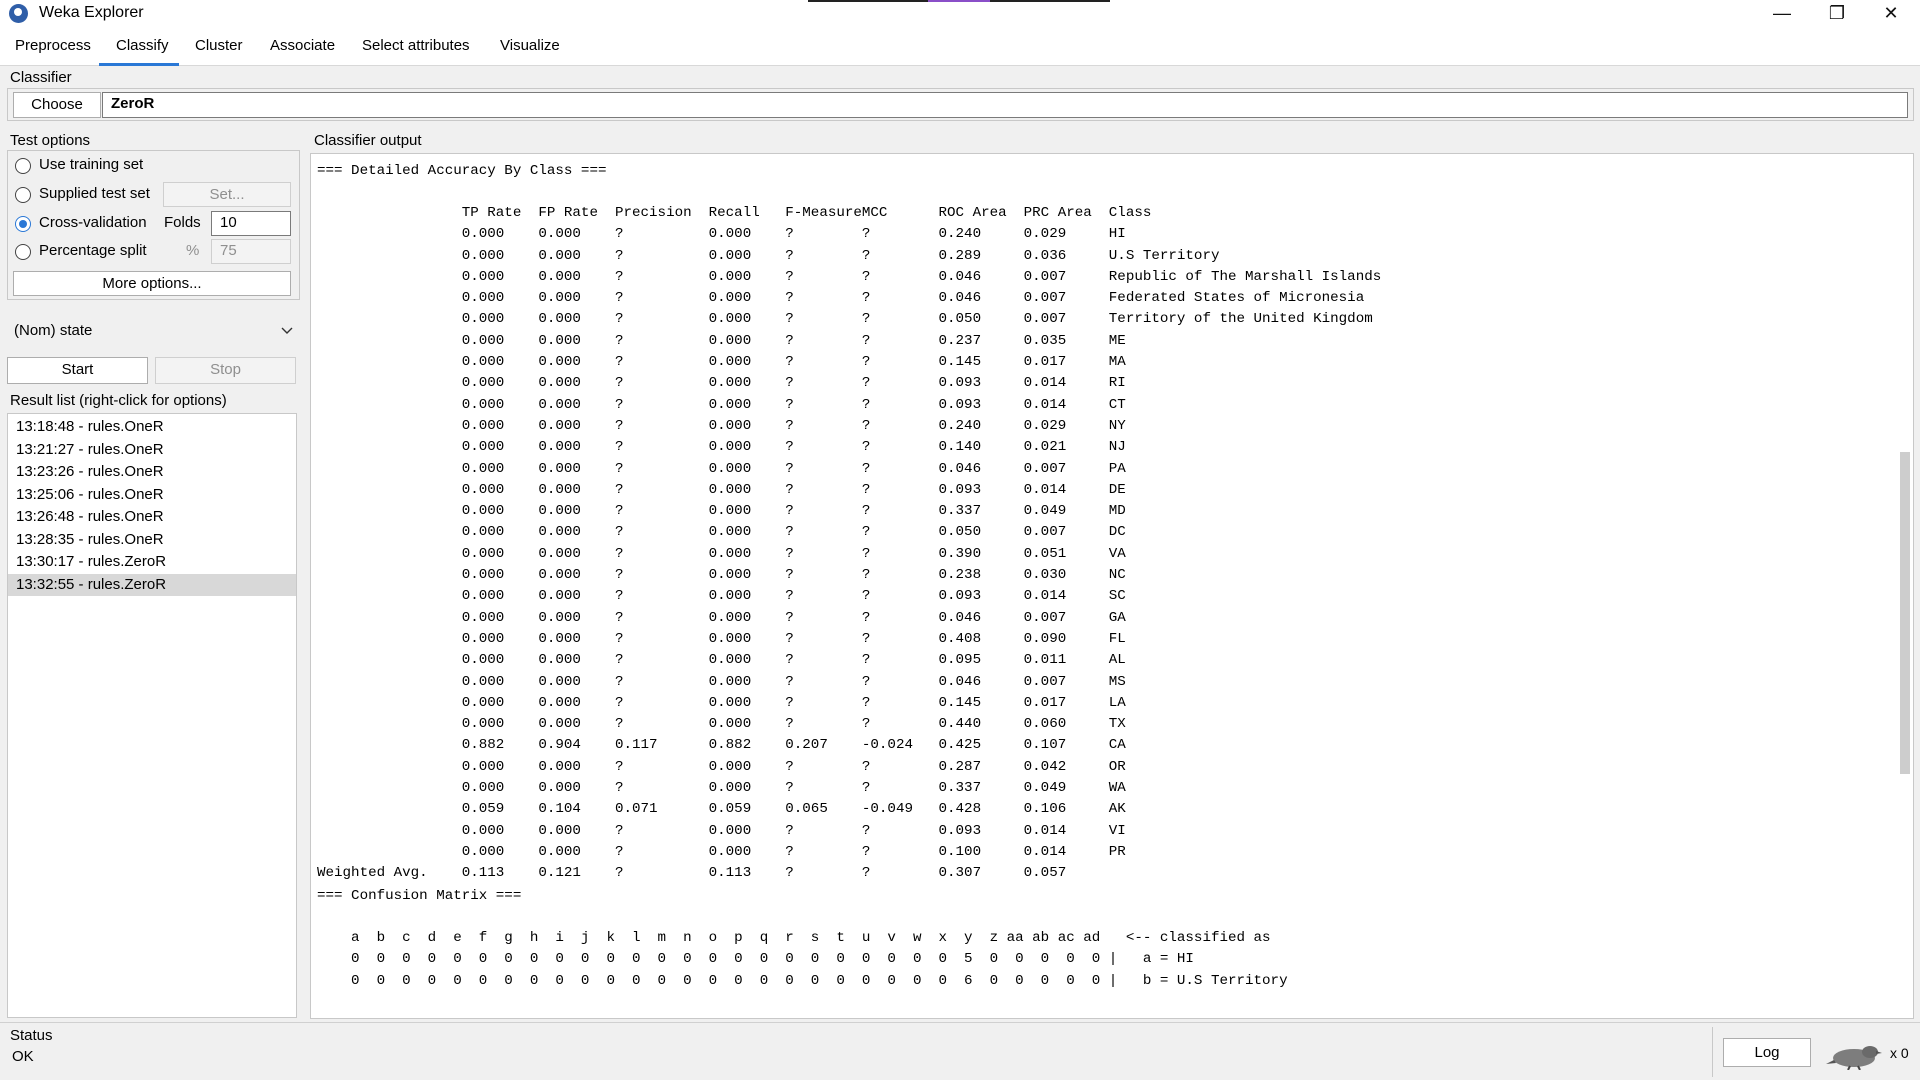 Image resolution: width=1920 pixels, height=1080 pixels. What do you see at coordinates (94, 193) in the screenshot?
I see `supplied-test-set-label: Supplied test set` at bounding box center [94, 193].